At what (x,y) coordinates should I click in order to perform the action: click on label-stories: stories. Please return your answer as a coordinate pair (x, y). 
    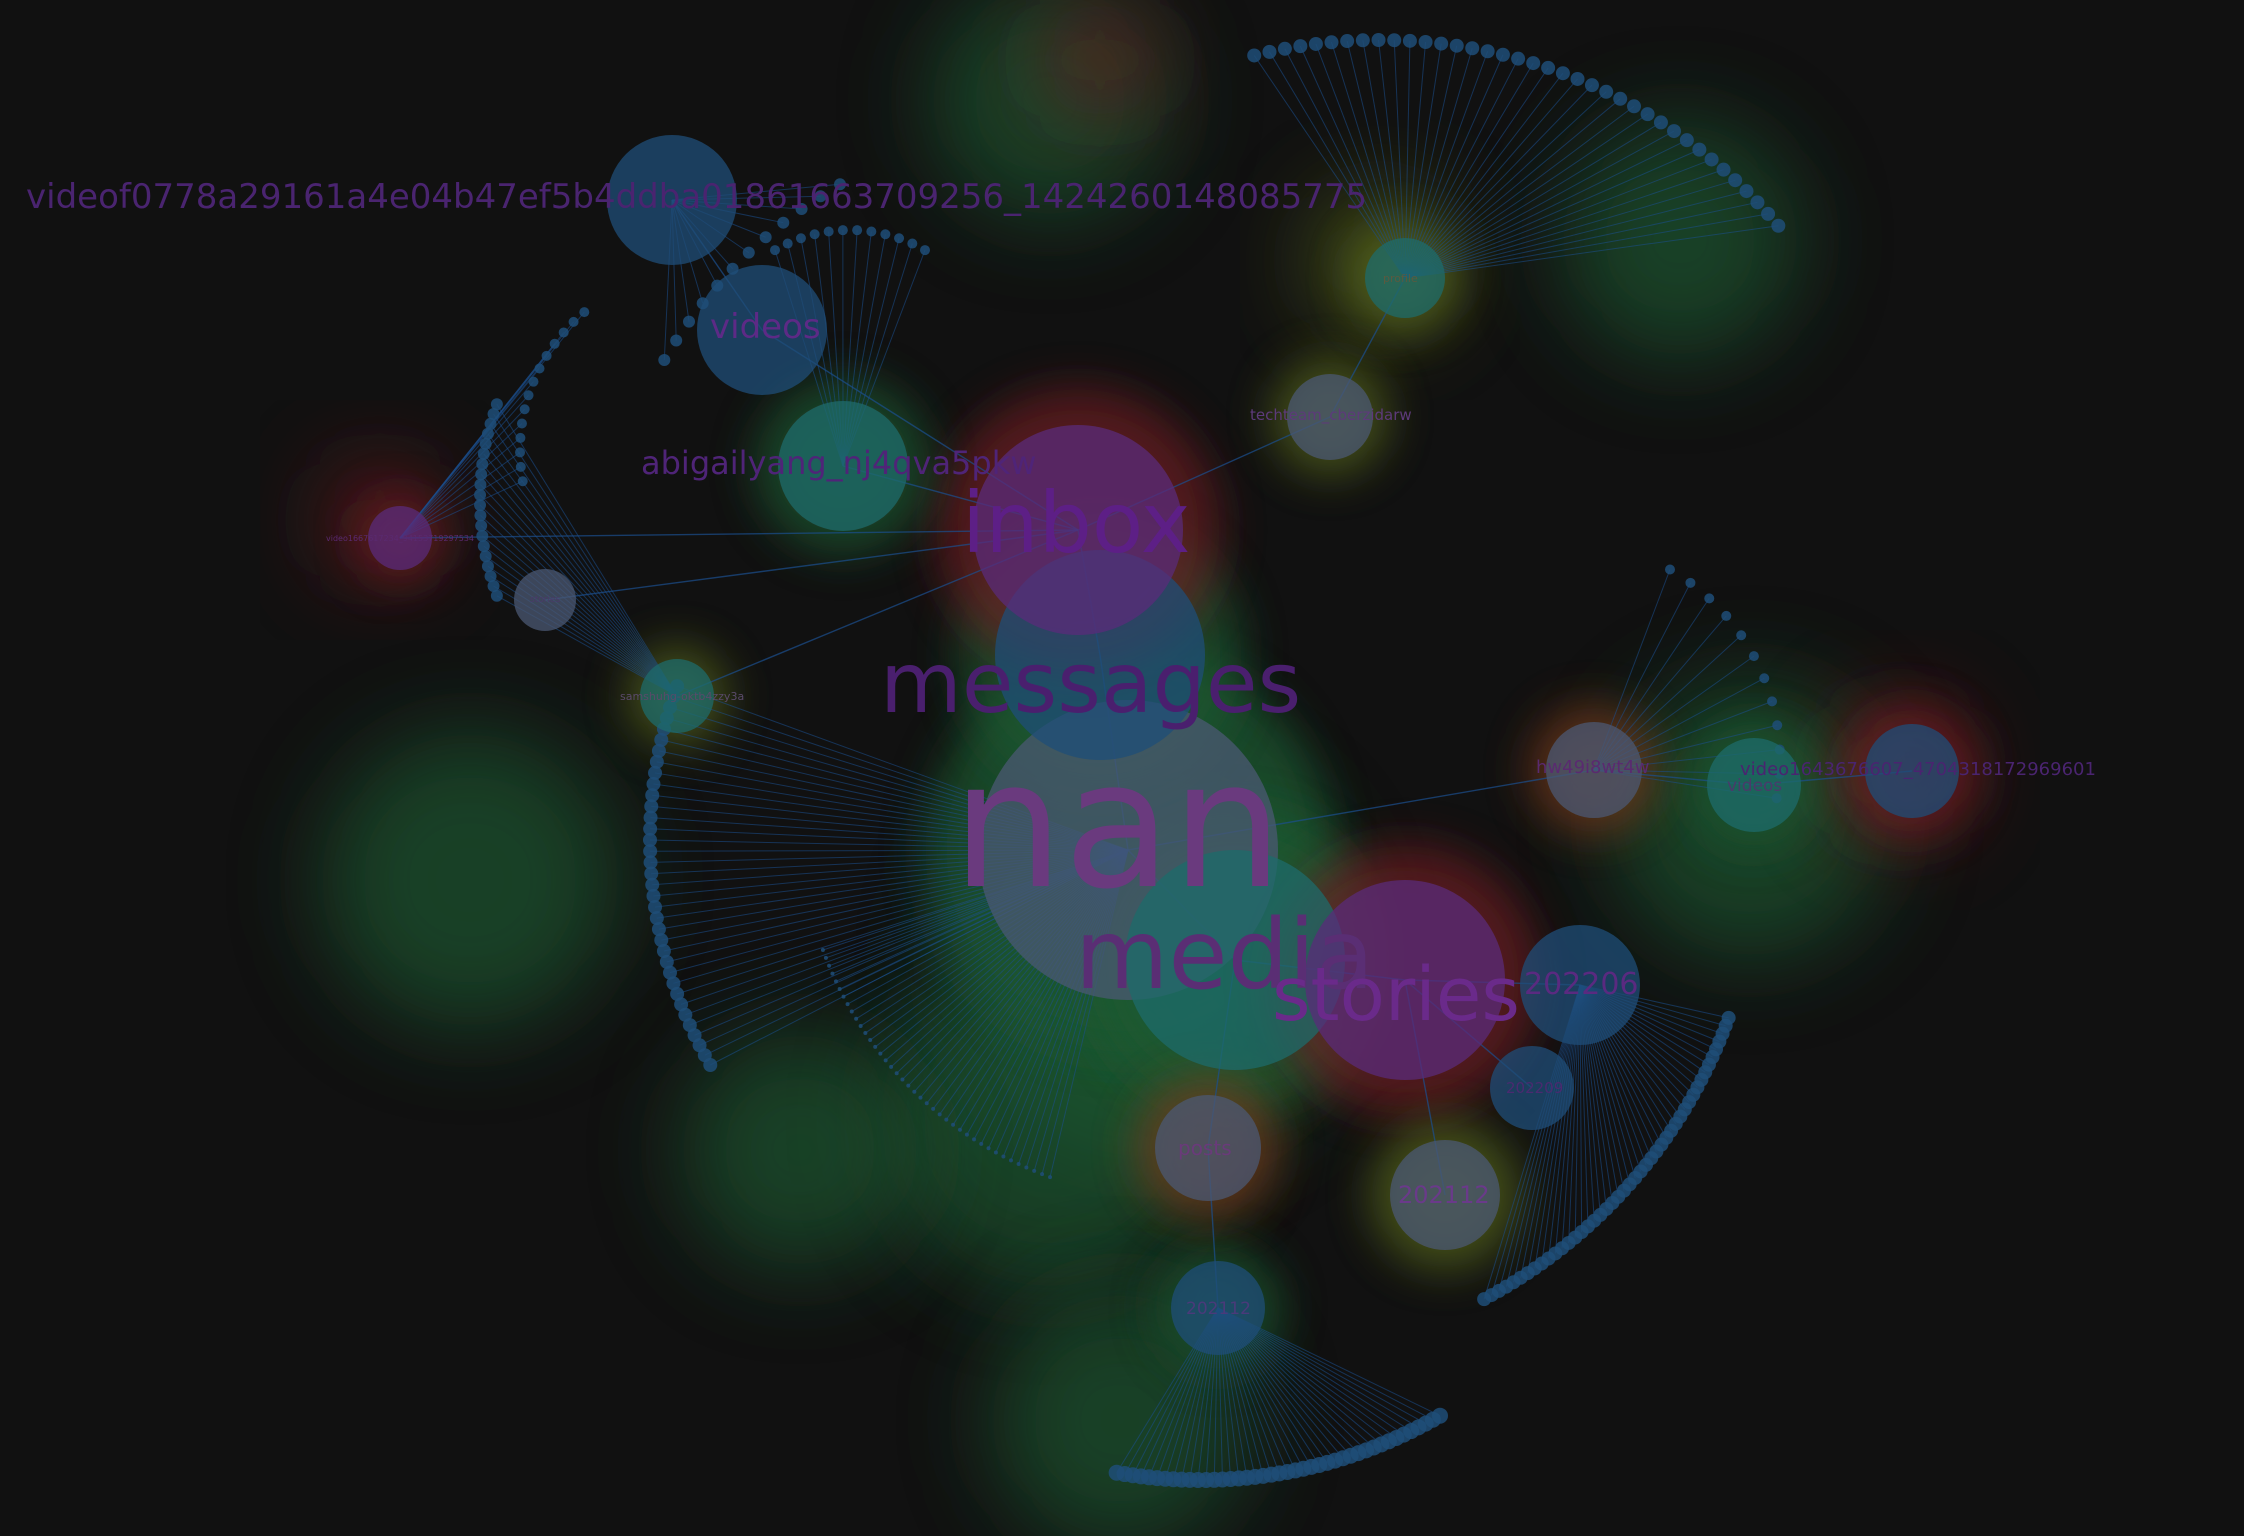
    Looking at the image, I should click on (1396, 995).